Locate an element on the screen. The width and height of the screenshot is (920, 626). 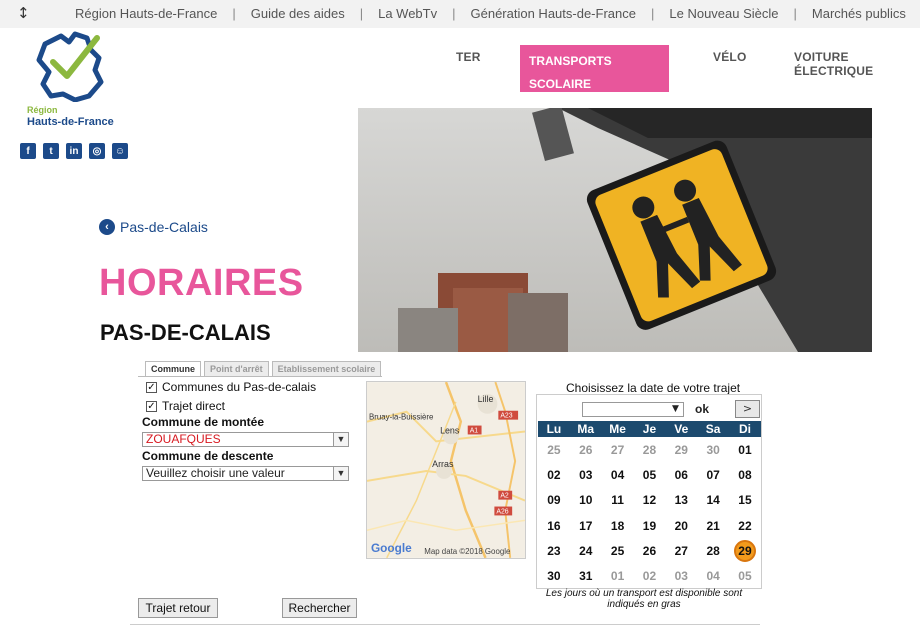
checkbox-trajet-direct: ✓ Trajet direct is located at coordinates (185, 406).